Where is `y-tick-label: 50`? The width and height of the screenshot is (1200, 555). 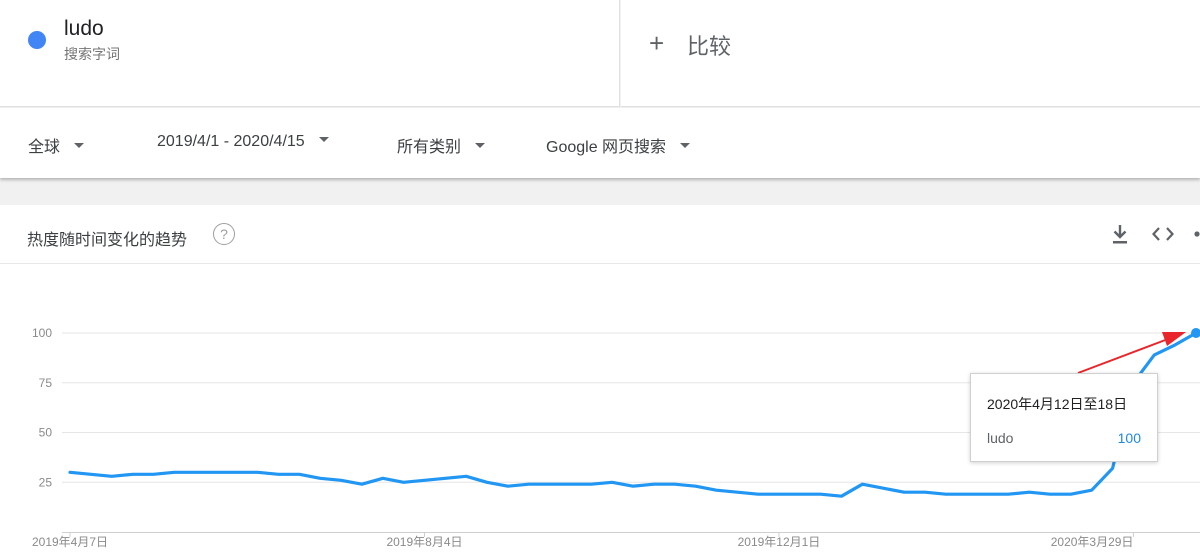
y-tick-label: 50 is located at coordinates (46, 433).